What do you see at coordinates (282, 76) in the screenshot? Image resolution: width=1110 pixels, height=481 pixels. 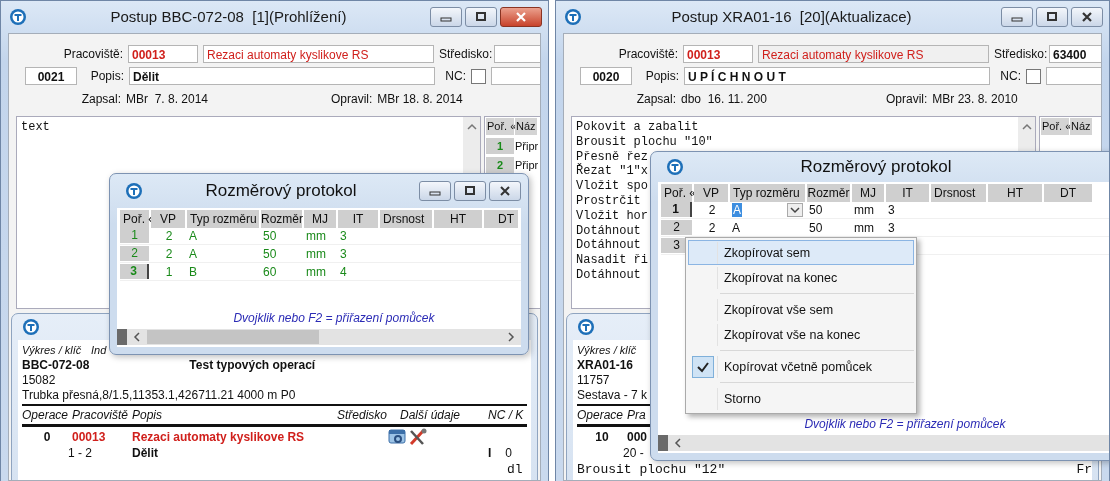 I see `description-field: Dělit` at bounding box center [282, 76].